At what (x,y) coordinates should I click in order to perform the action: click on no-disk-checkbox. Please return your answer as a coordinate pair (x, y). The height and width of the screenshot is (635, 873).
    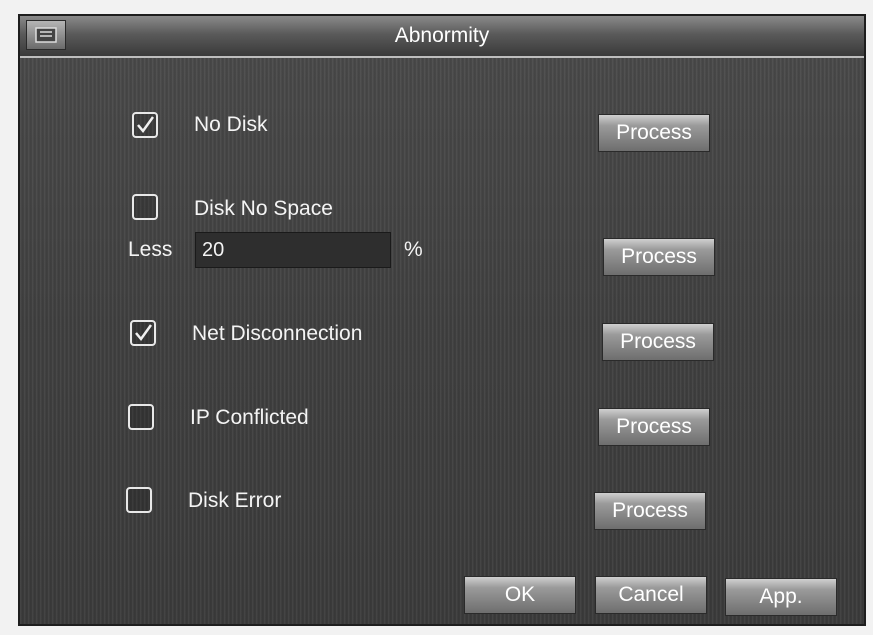
    Looking at the image, I should click on (145, 125).